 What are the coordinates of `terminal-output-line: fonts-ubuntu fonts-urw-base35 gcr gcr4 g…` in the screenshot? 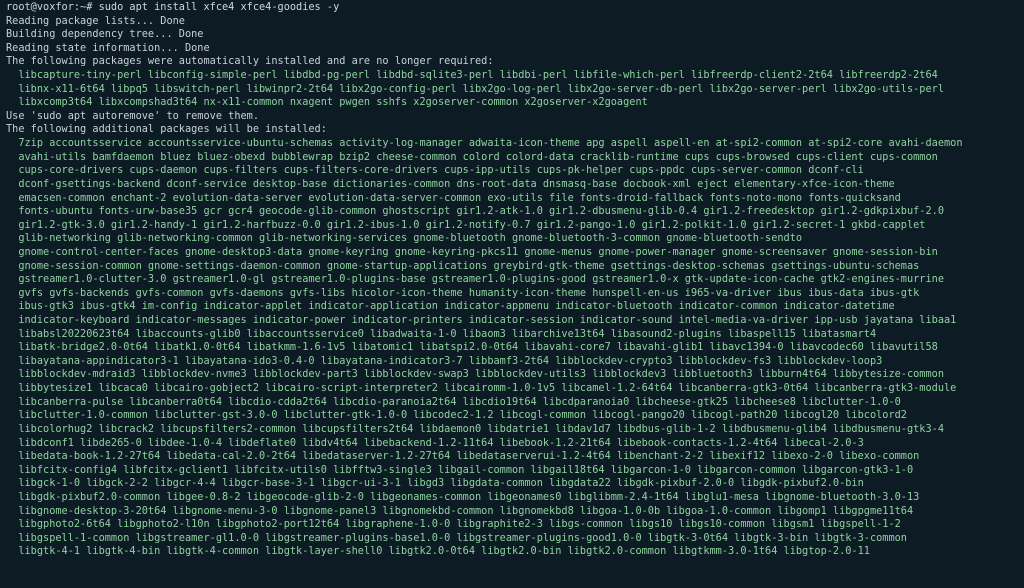 It's located at (475, 211).